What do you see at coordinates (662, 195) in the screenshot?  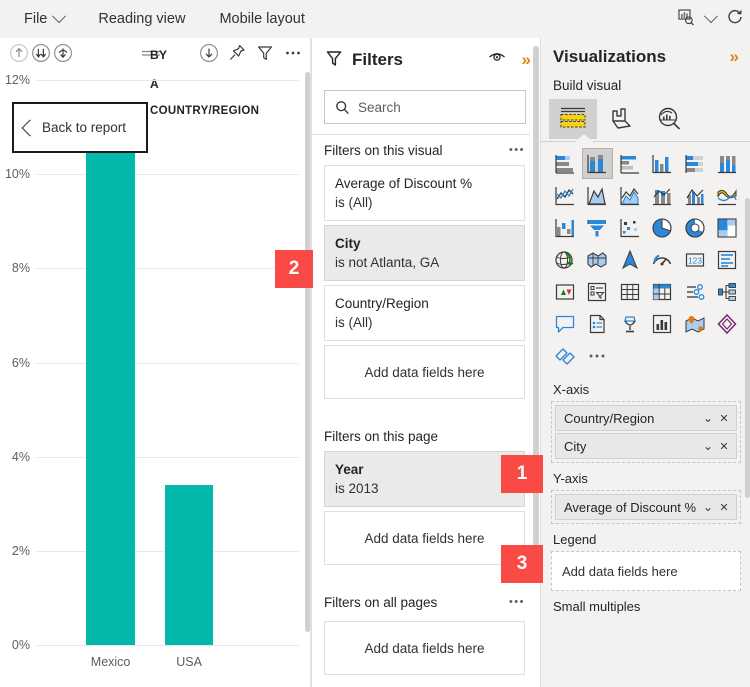 I see `line-stacked-column-chart-icon` at bounding box center [662, 195].